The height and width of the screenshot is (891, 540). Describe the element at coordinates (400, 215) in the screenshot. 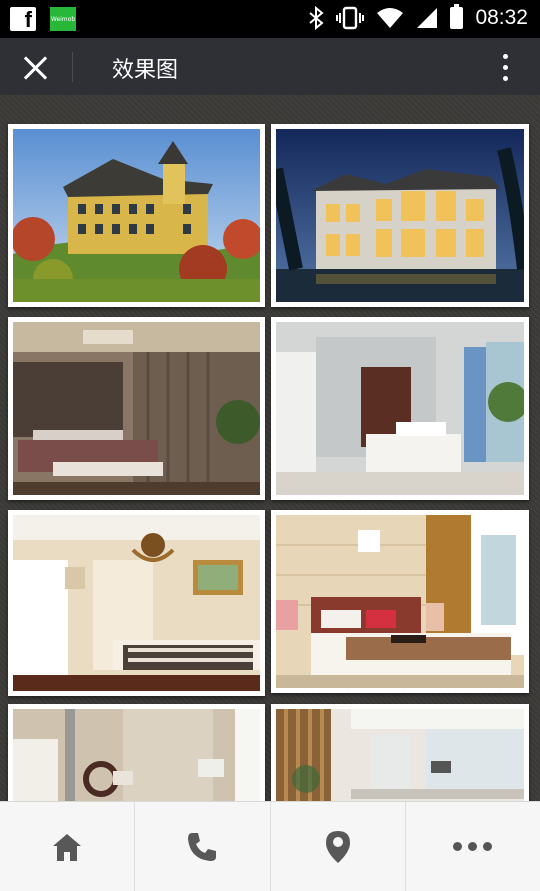

I see `gallery-image-villa-night` at that location.